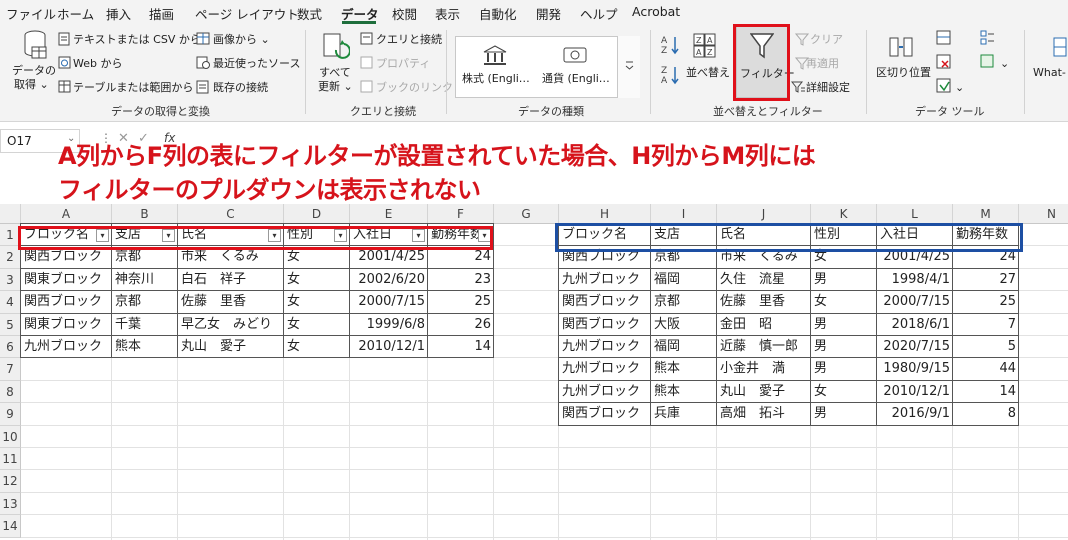 This screenshot has height=540, width=1068. I want to click on right_table-cell: 福岡, so click(684, 347).